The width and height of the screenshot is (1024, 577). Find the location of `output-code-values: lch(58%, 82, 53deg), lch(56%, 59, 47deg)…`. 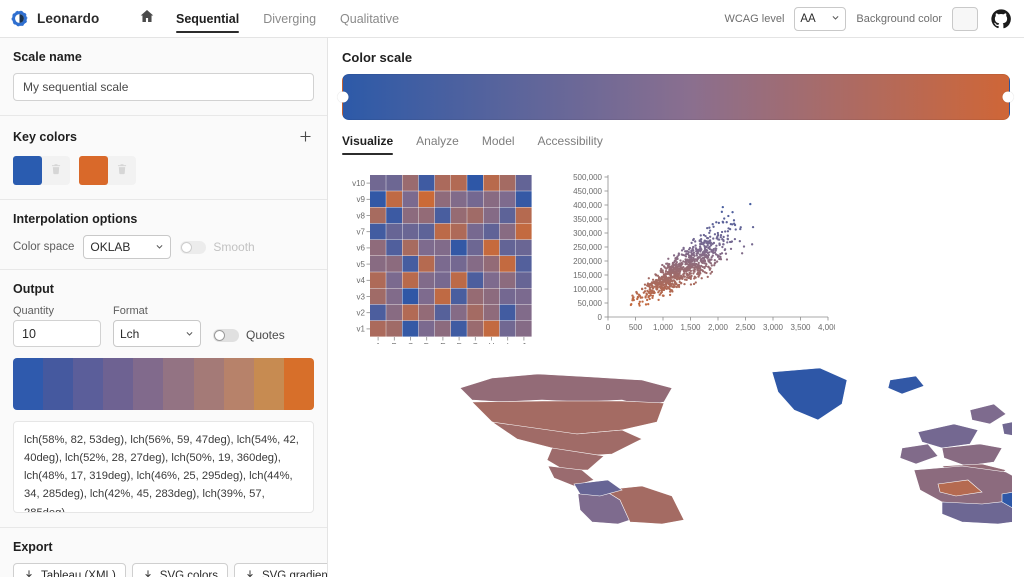

output-code-values: lch(58%, 82, 53deg), lch(56%, 59, 47deg)… is located at coordinates (163, 467).